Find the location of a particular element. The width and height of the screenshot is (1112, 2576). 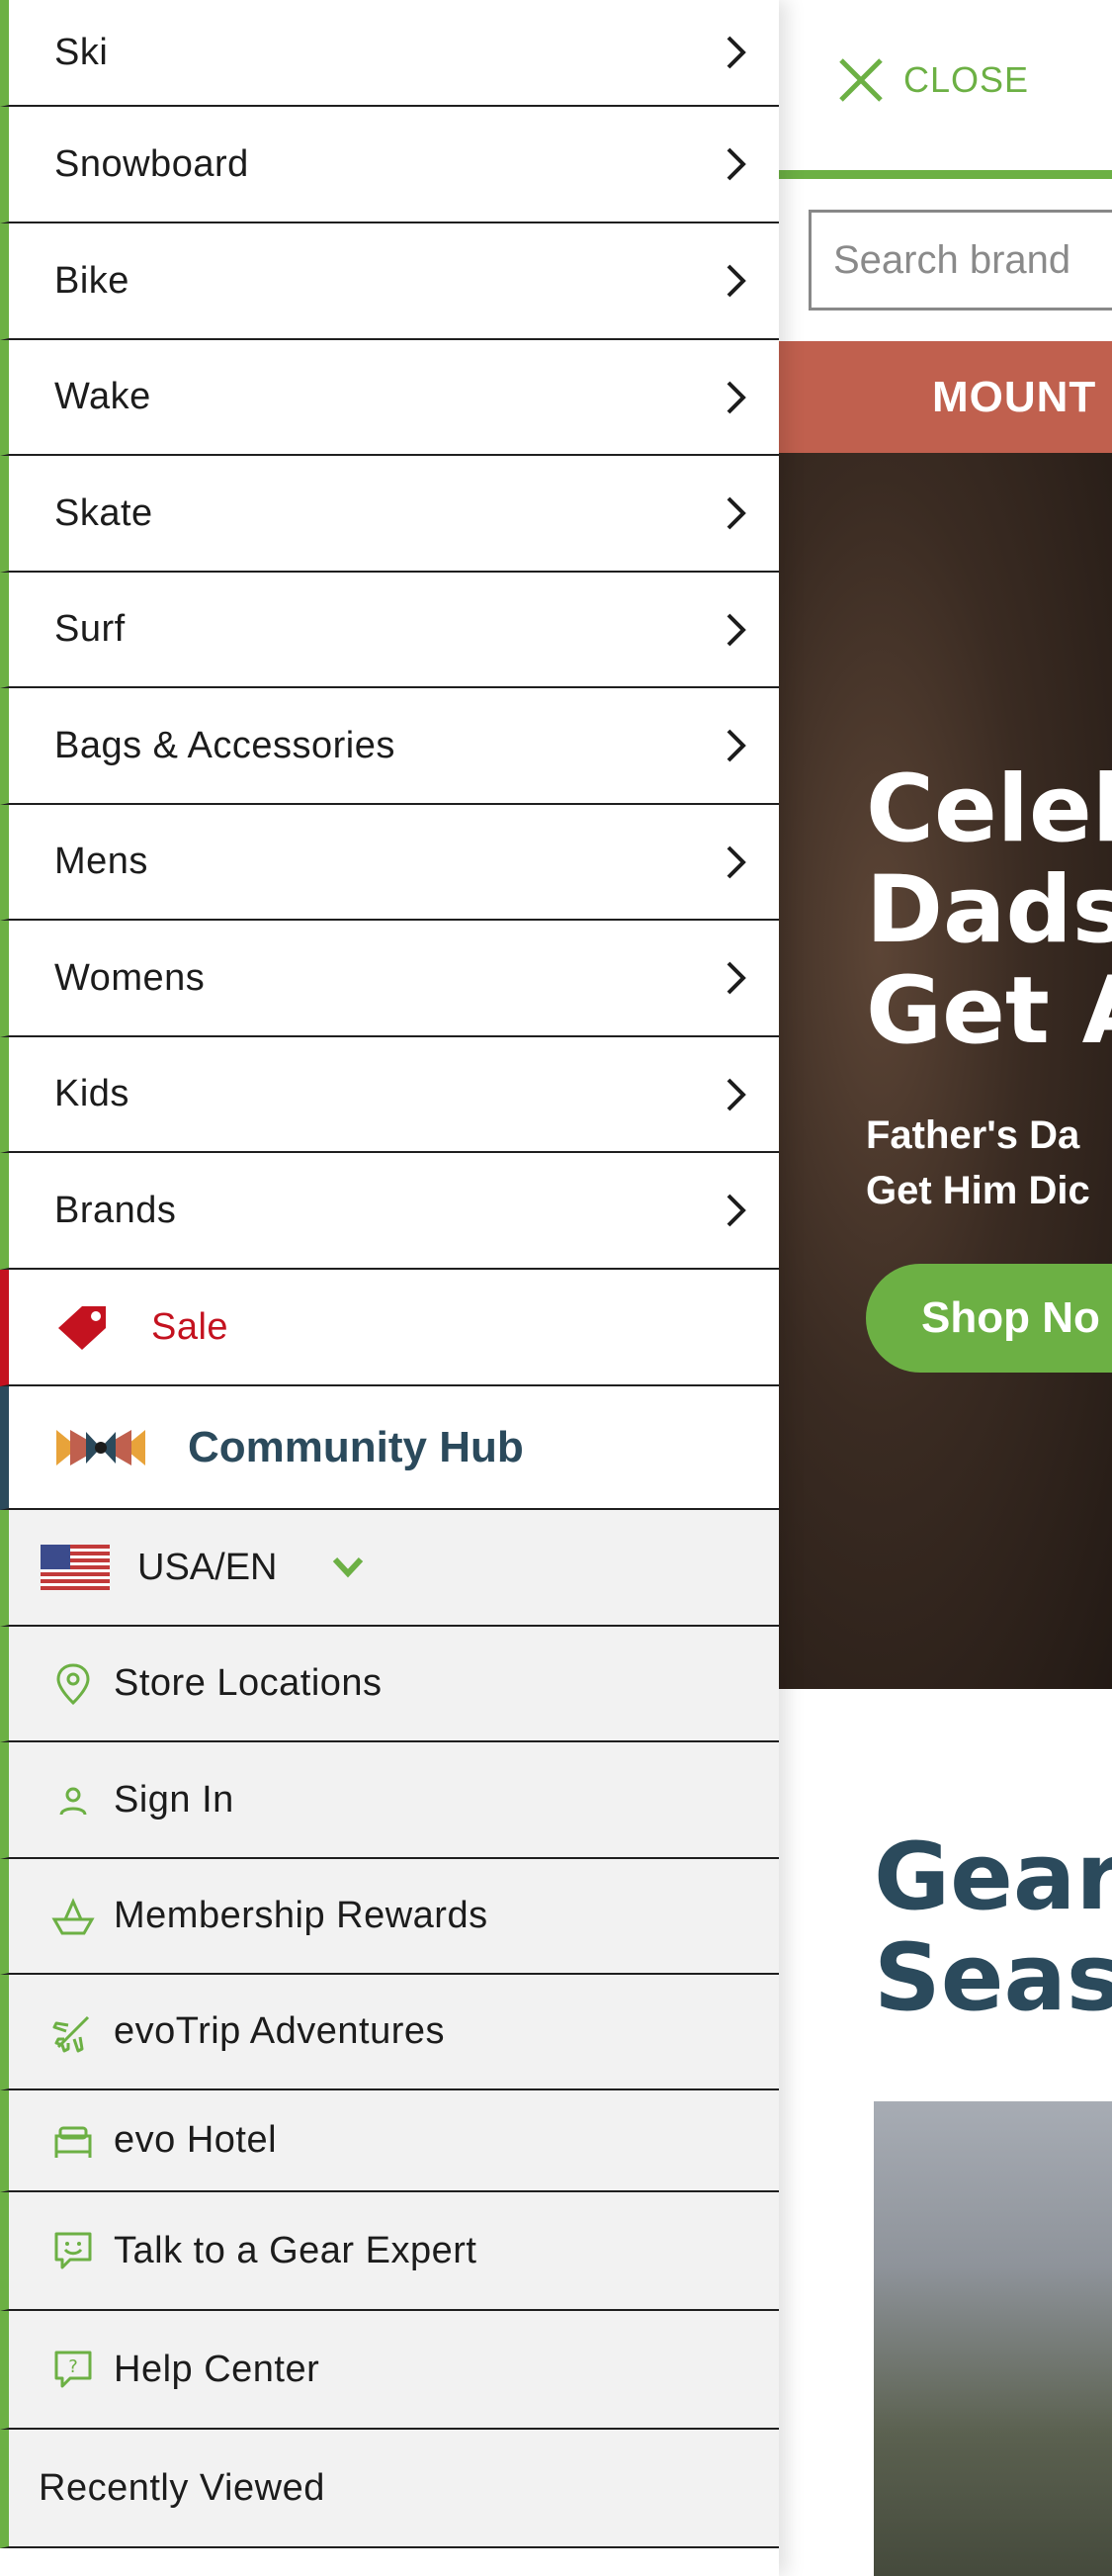

sign-in-label: Sign In is located at coordinates (174, 1799).